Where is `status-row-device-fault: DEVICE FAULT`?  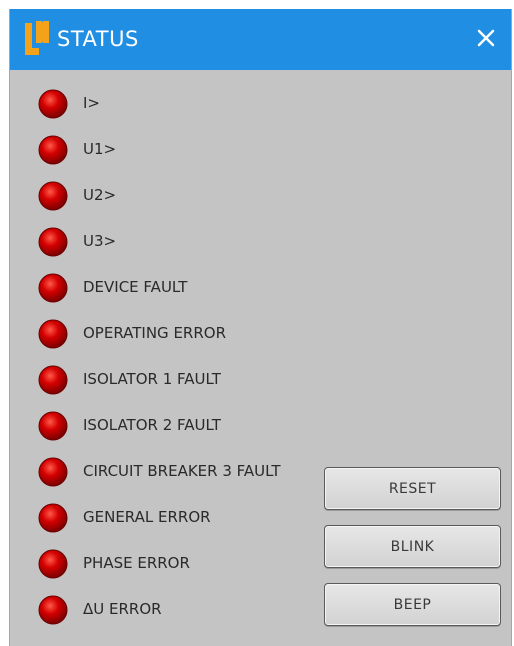
status-row-device-fault: DEVICE FAULT is located at coordinates (175, 290).